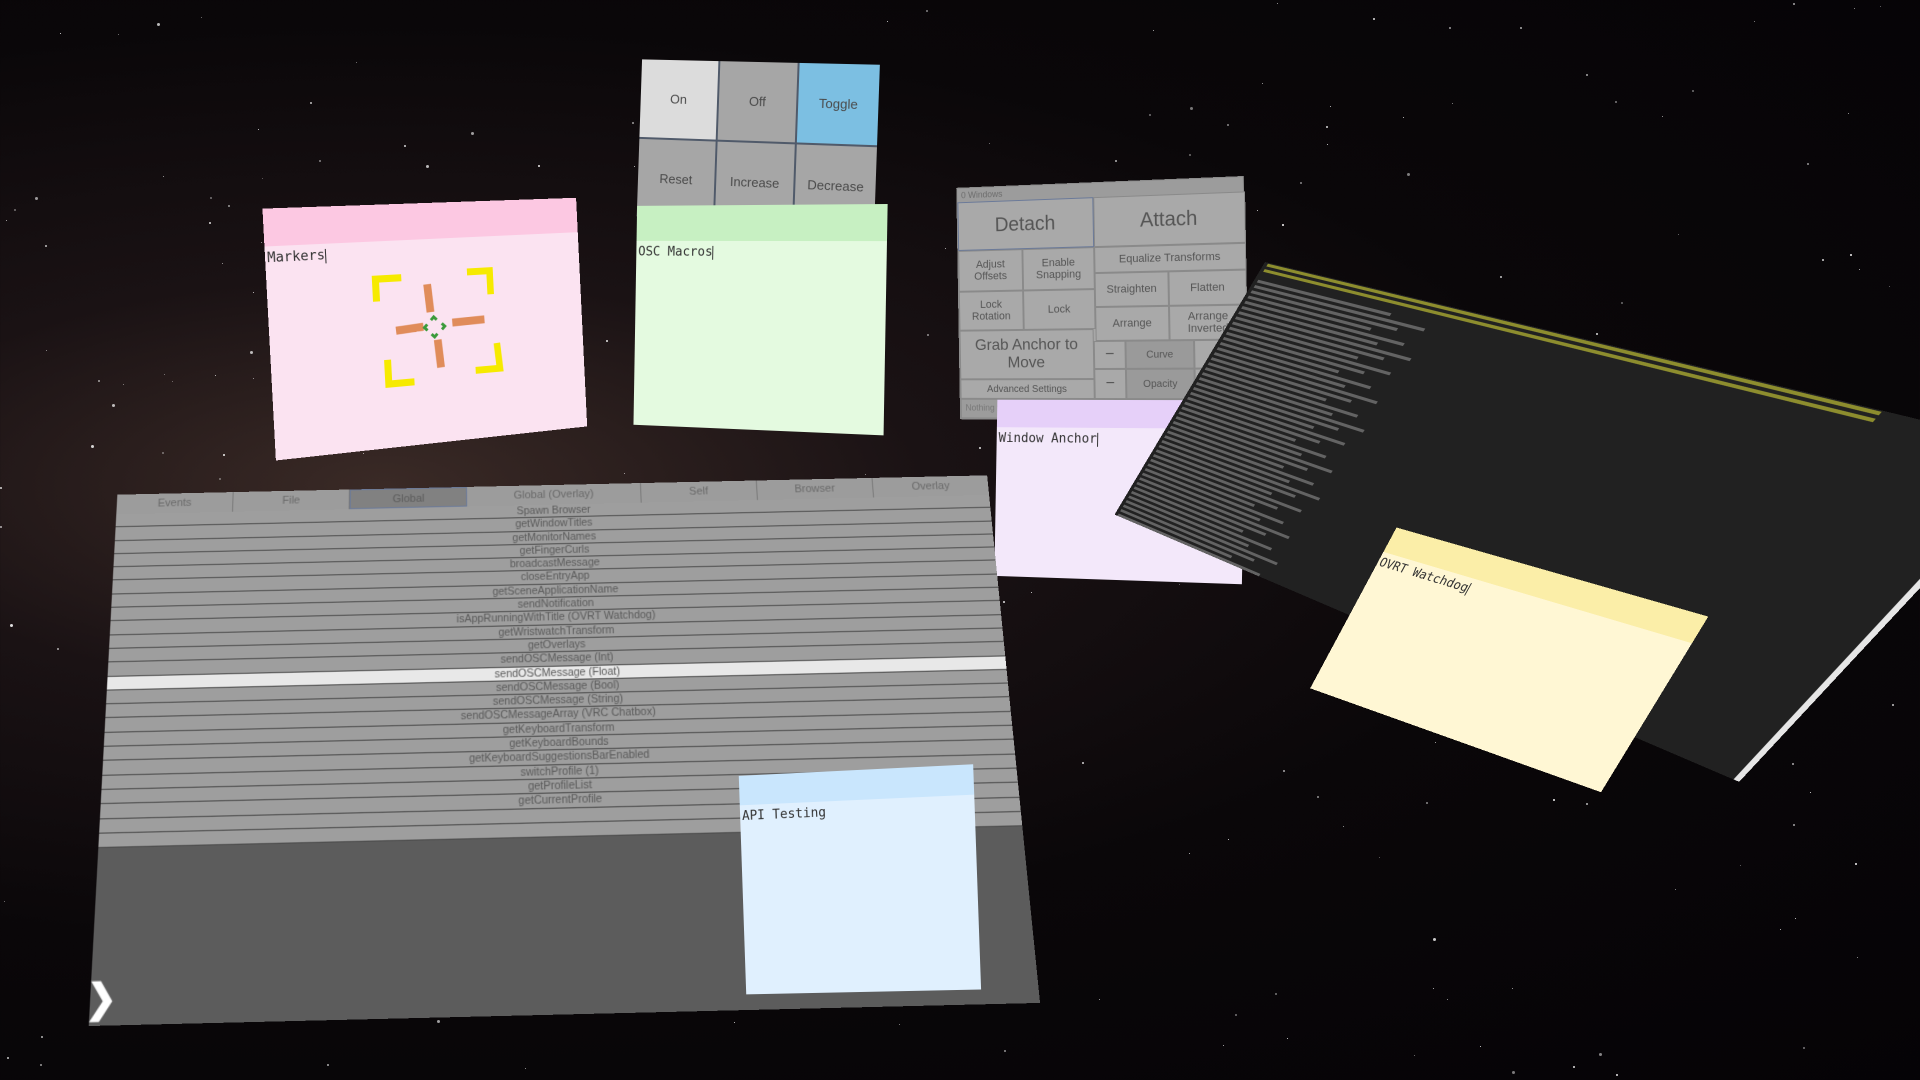 The width and height of the screenshot is (1920, 1080). What do you see at coordinates (1170, 258) in the screenshot?
I see `equalize-transforms-button: Equalize Transforms` at bounding box center [1170, 258].